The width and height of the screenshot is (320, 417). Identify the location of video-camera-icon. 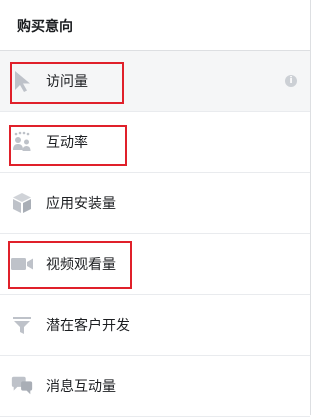
(22, 264).